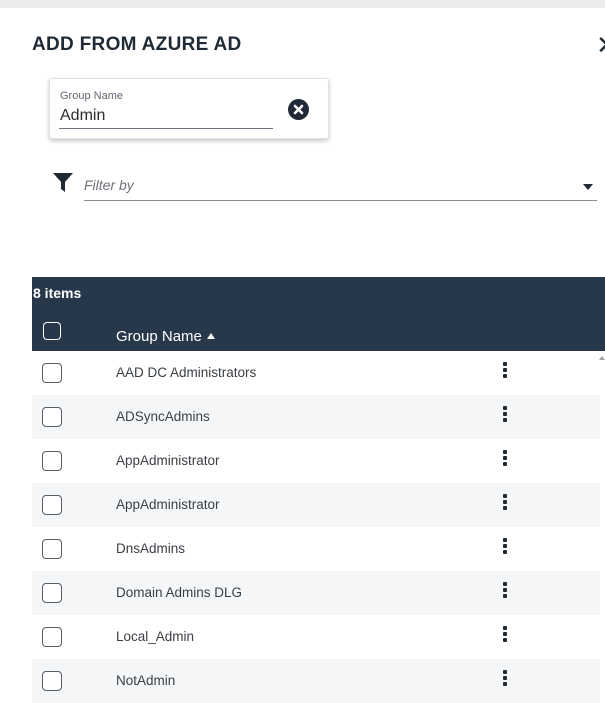 Image resolution: width=605 pixels, height=703 pixels. I want to click on table-row: NotAdmin, so click(316, 681).